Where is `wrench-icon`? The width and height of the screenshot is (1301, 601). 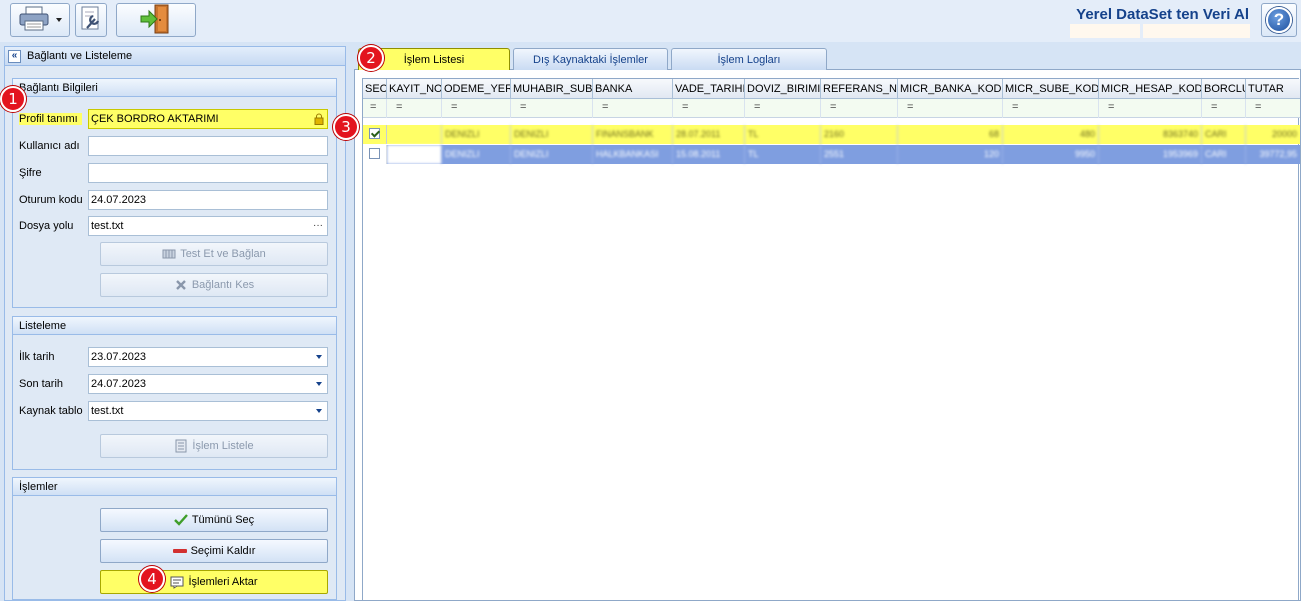
wrench-icon is located at coordinates (91, 20).